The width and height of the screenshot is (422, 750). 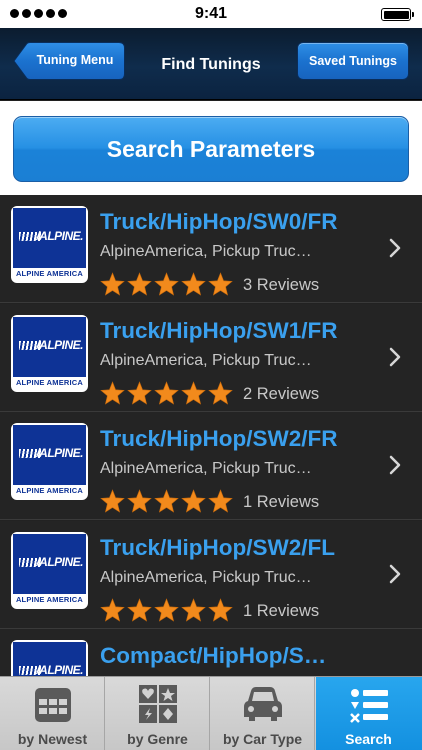 I want to click on back-button-label: Tuning Menu, so click(x=75, y=60).